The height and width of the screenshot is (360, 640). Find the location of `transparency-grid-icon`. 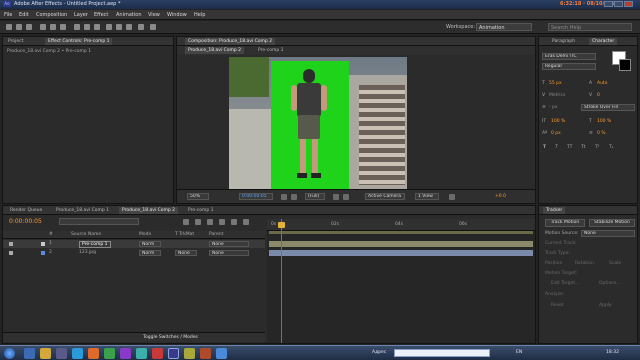

transparency-grid-icon is located at coordinates (346, 197).